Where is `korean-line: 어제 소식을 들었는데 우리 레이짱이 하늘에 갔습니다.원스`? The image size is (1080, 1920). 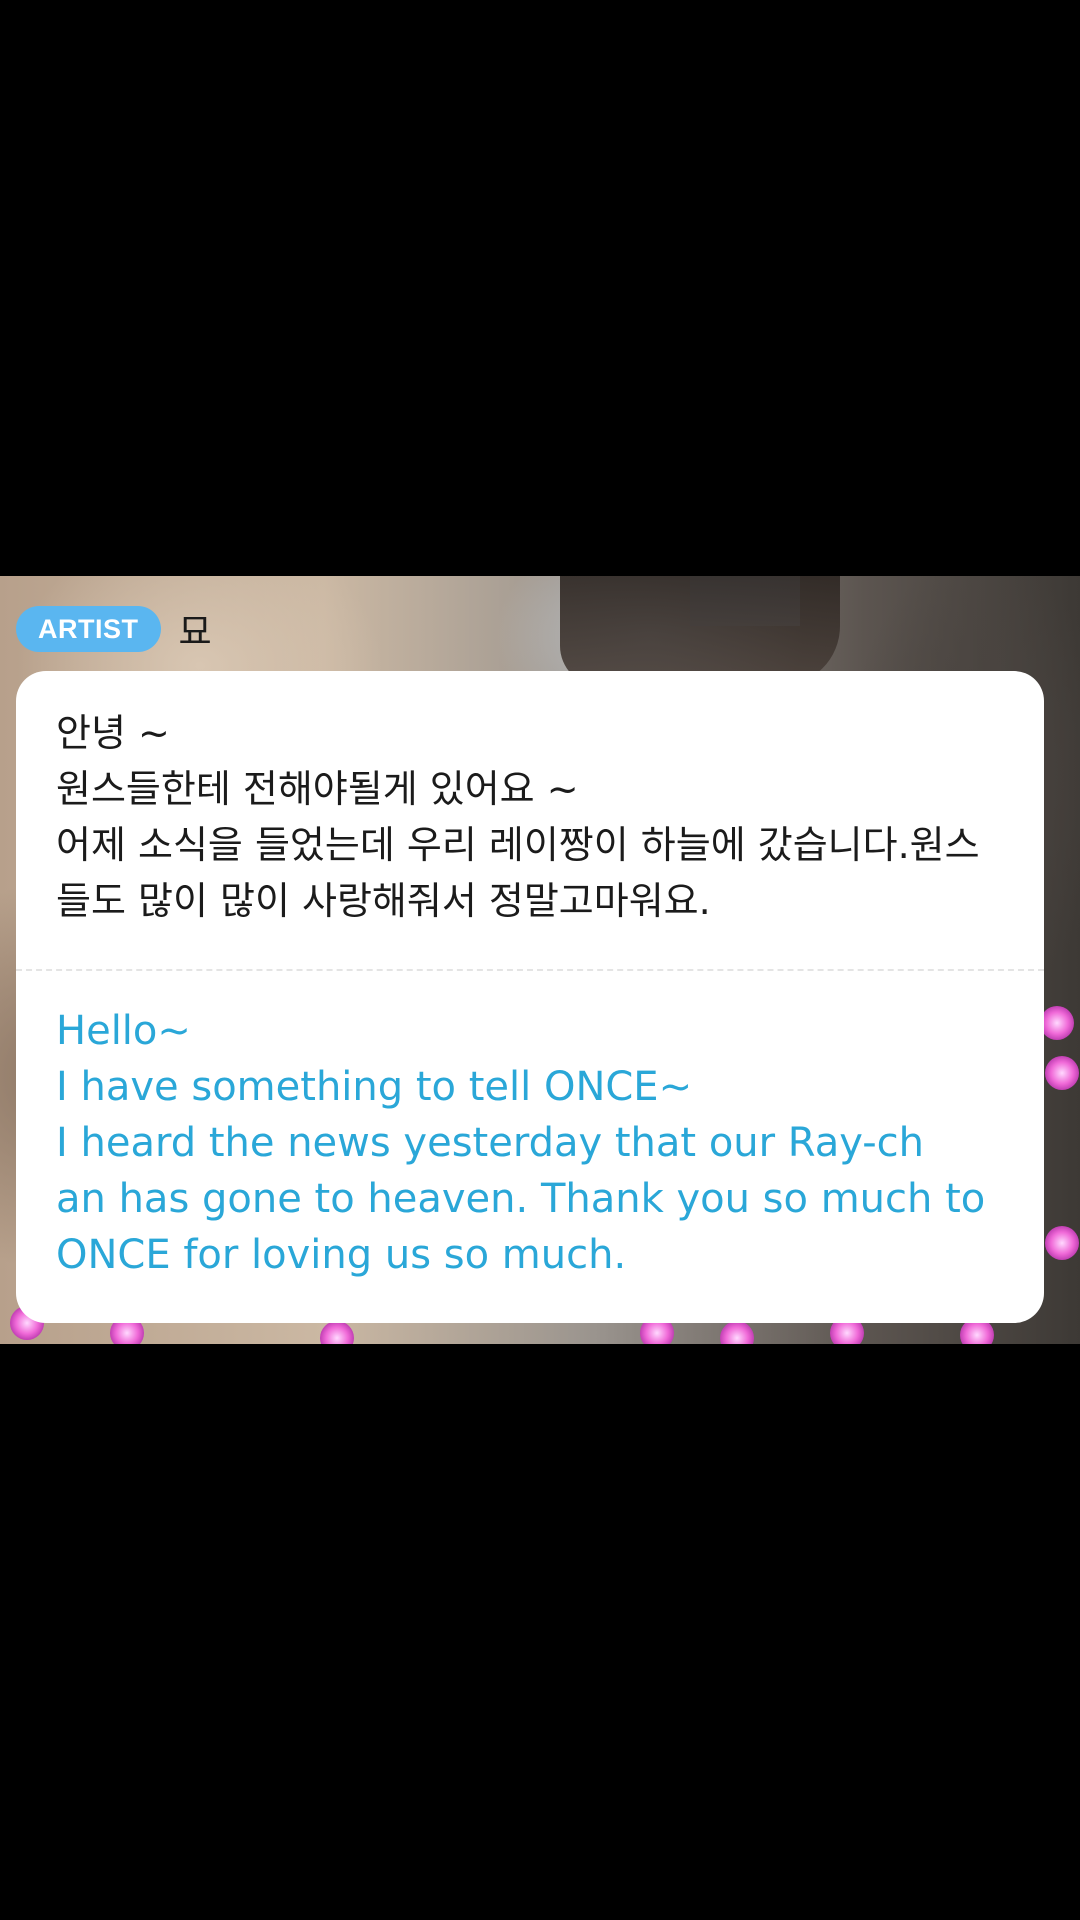
korean-line: 어제 소식을 들었는데 우리 레이짱이 하늘에 갔습니다.원스 is located at coordinates (518, 845).